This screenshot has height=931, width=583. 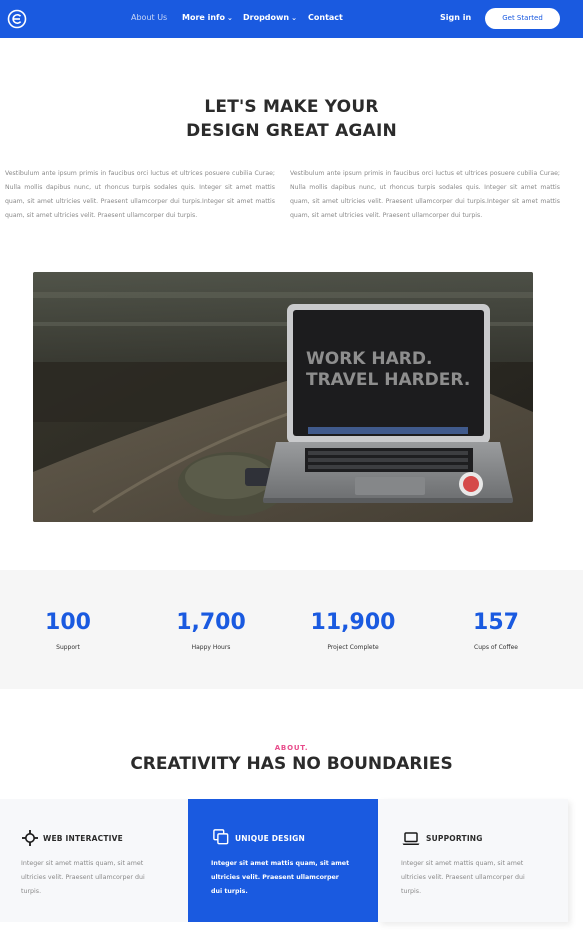 What do you see at coordinates (455, 18) in the screenshot?
I see `sign-in-link: Sign in` at bounding box center [455, 18].